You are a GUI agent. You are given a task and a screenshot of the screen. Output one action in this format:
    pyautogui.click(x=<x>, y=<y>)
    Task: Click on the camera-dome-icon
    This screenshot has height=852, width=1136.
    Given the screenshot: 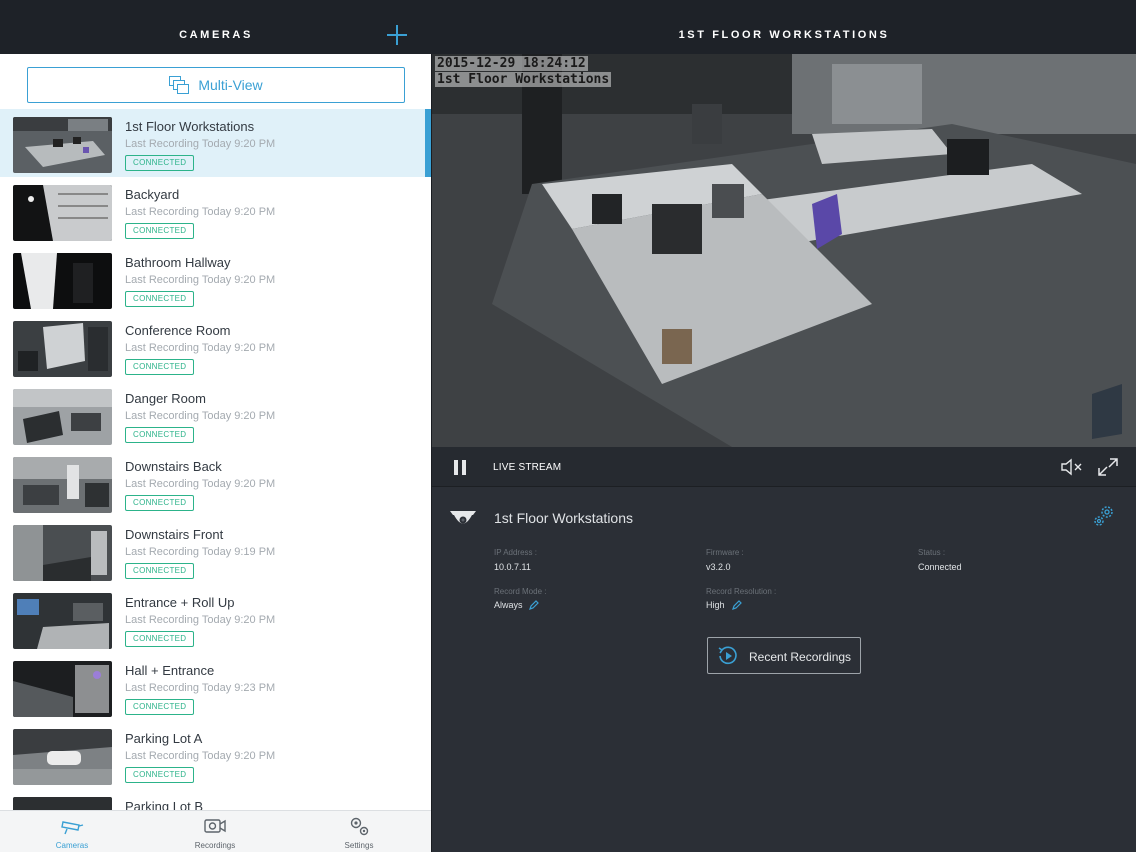 What is the action you would take?
    pyautogui.click(x=463, y=517)
    